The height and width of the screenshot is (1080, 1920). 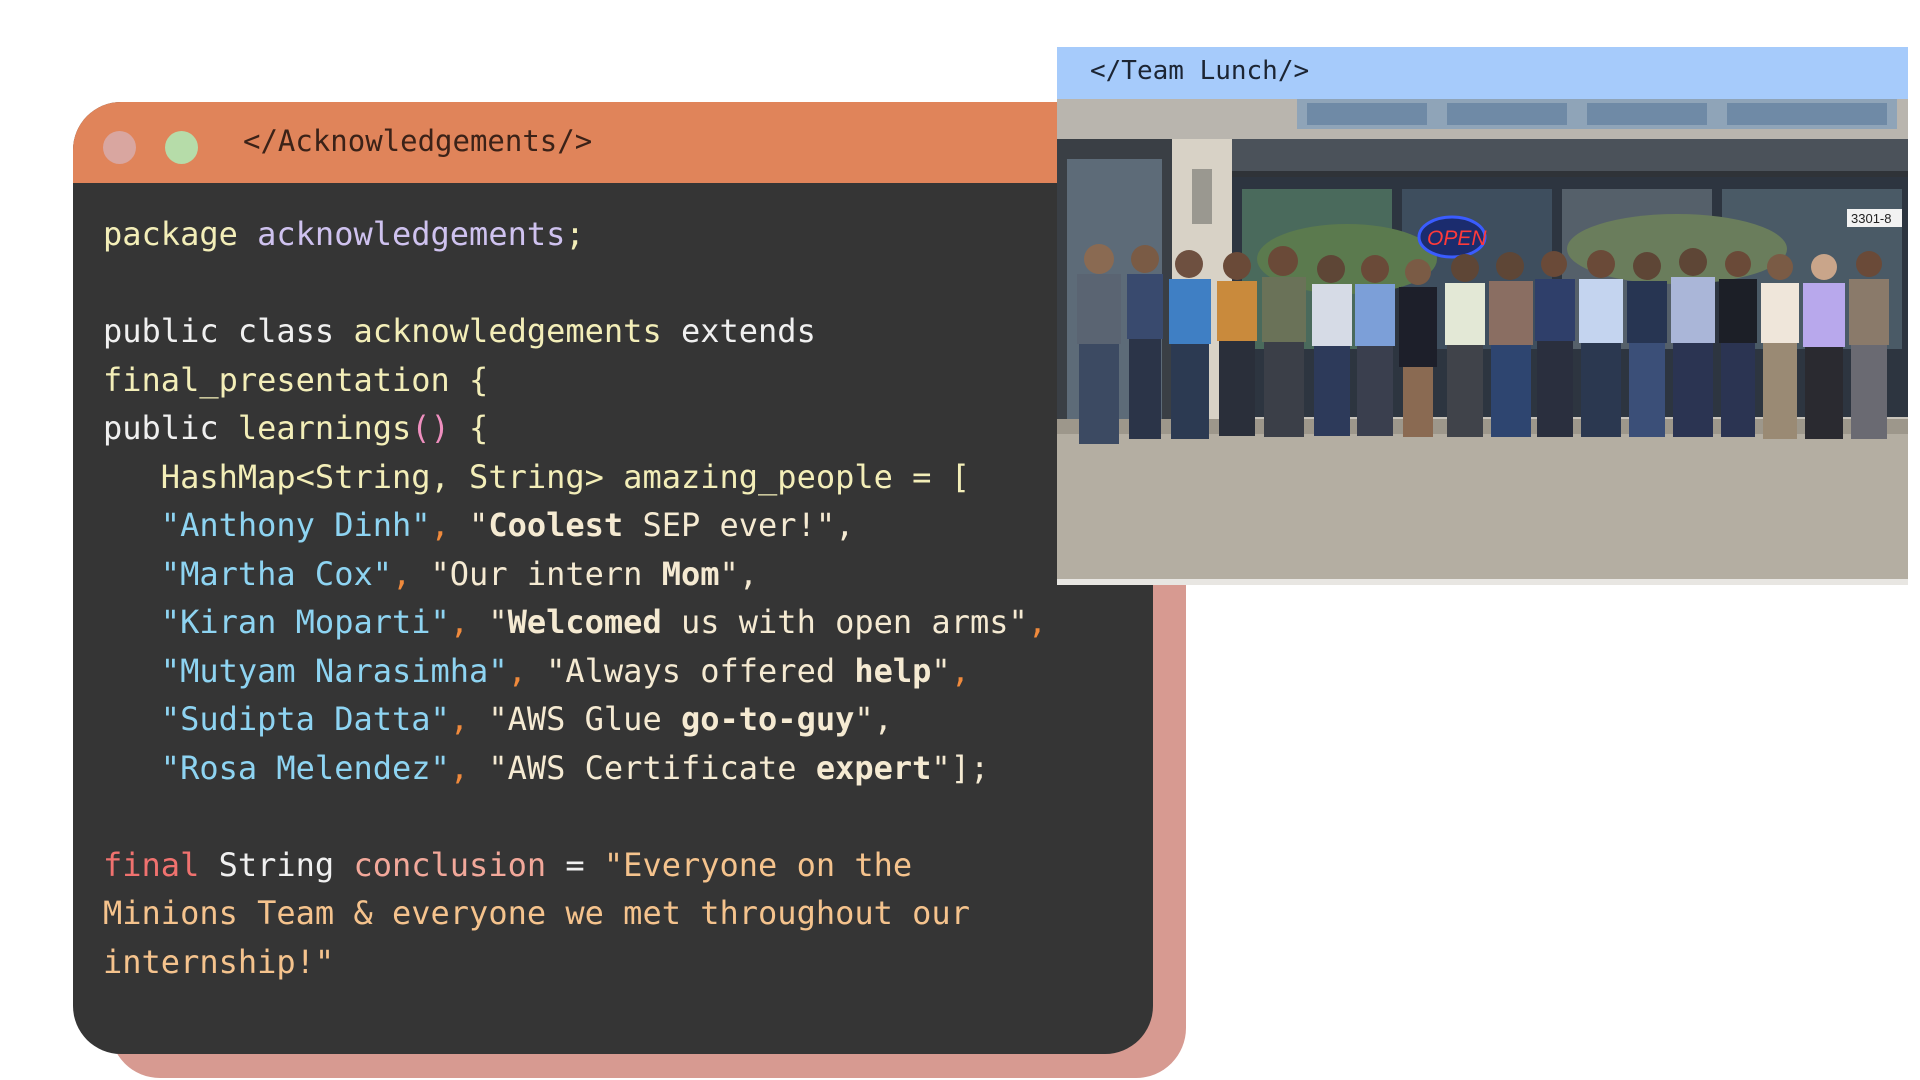 I want to click on code-token: "AWS Certificate, so click(x=652, y=767).